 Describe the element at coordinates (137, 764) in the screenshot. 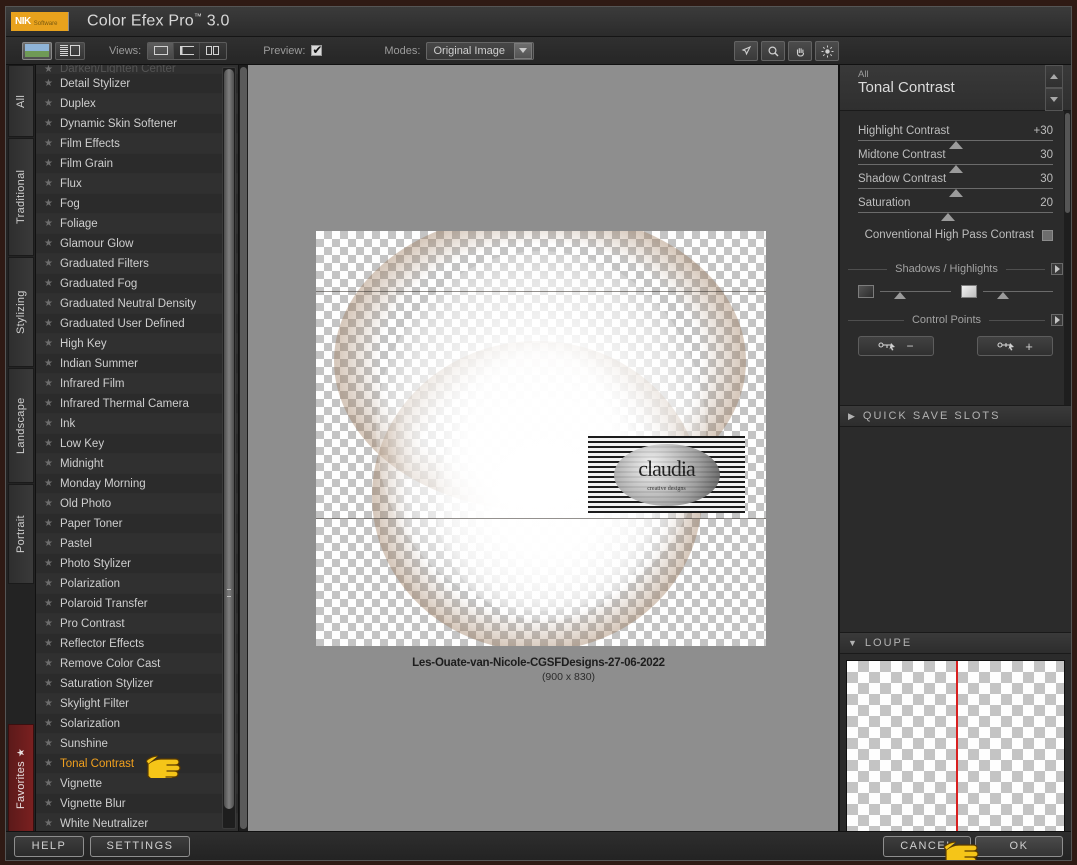

I see `list-item: ★ Tonal Contrast` at that location.